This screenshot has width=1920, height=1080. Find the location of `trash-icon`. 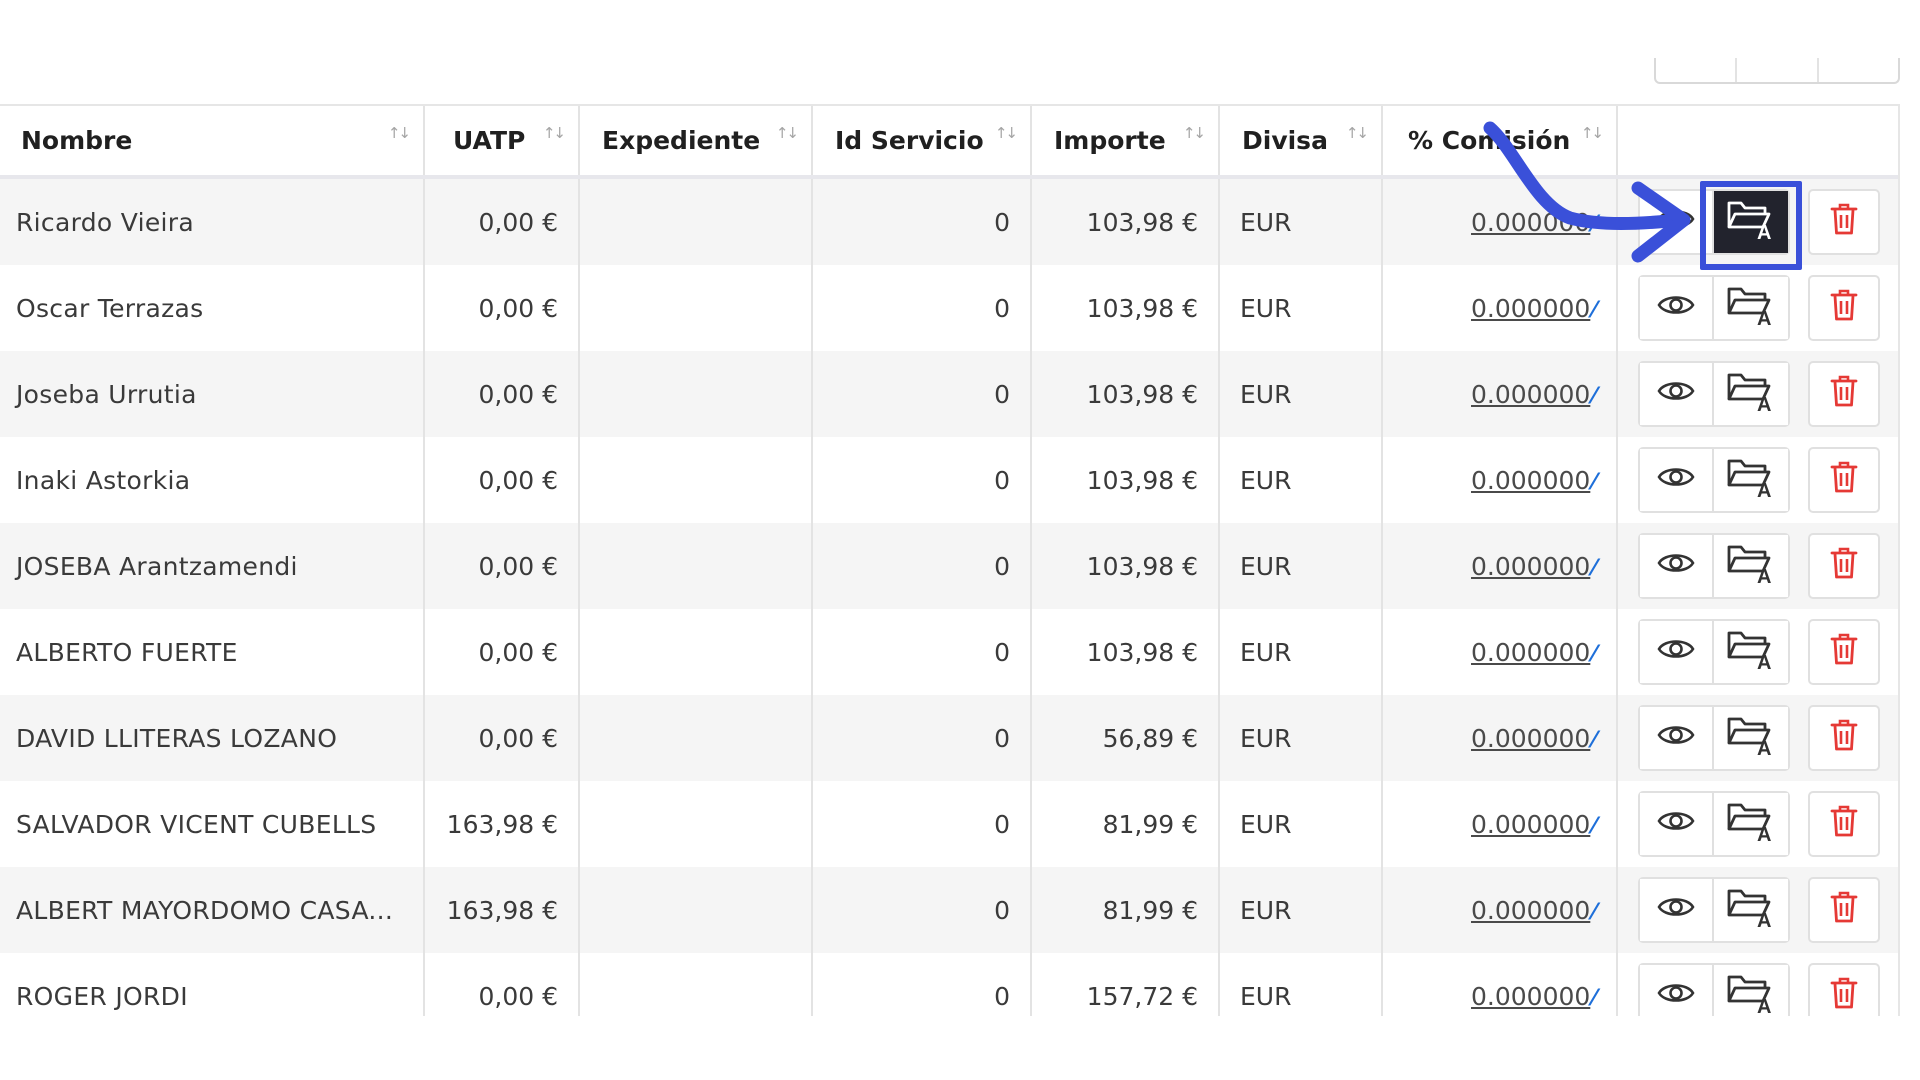

trash-icon is located at coordinates (1844, 738).